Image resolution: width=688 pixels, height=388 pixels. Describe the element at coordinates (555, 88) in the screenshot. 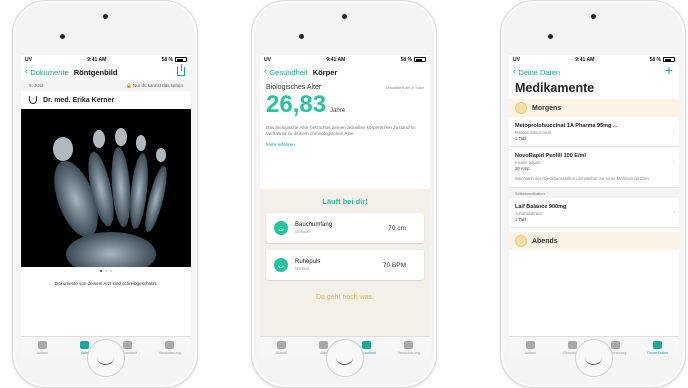

I see `page-title: Medikamente` at that location.